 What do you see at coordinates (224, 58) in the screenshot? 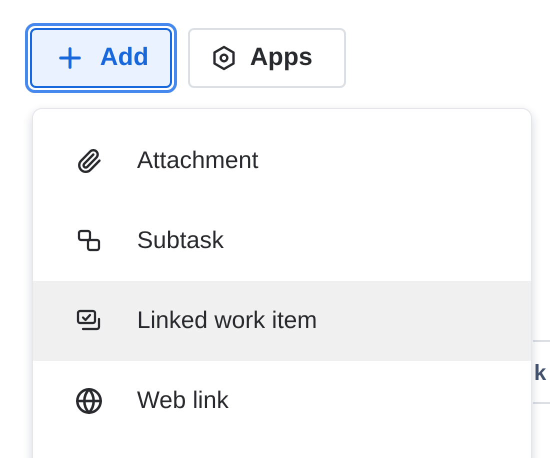
I see `hexagon-icon` at bounding box center [224, 58].